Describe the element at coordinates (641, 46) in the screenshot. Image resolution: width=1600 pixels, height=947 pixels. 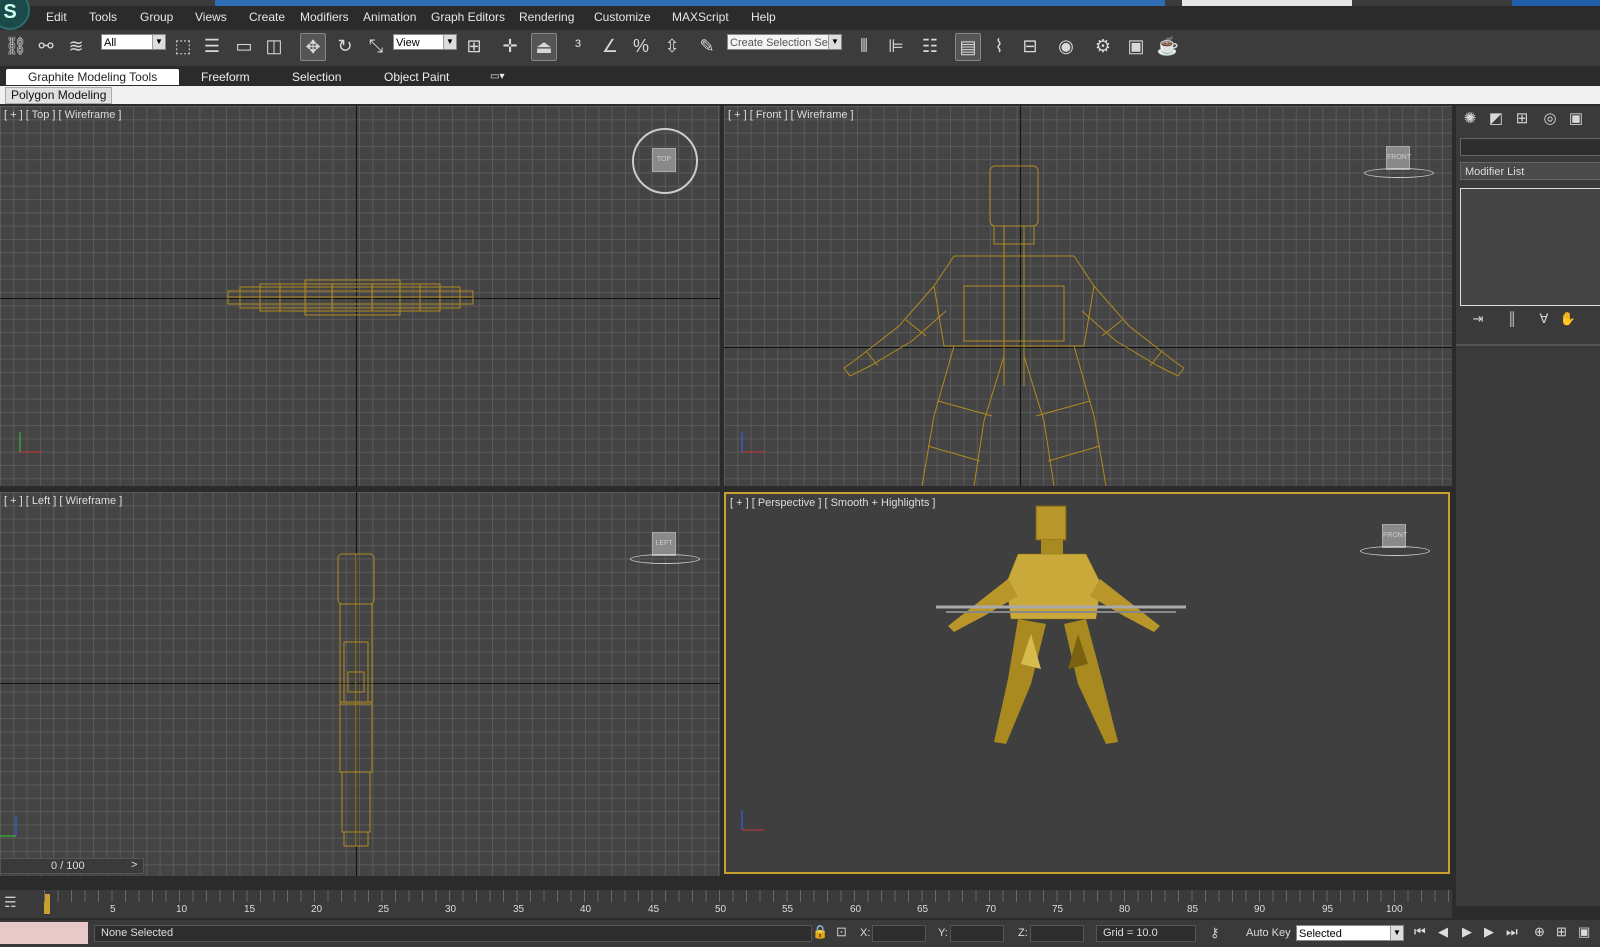
I see `percent-snap-icon: %` at that location.